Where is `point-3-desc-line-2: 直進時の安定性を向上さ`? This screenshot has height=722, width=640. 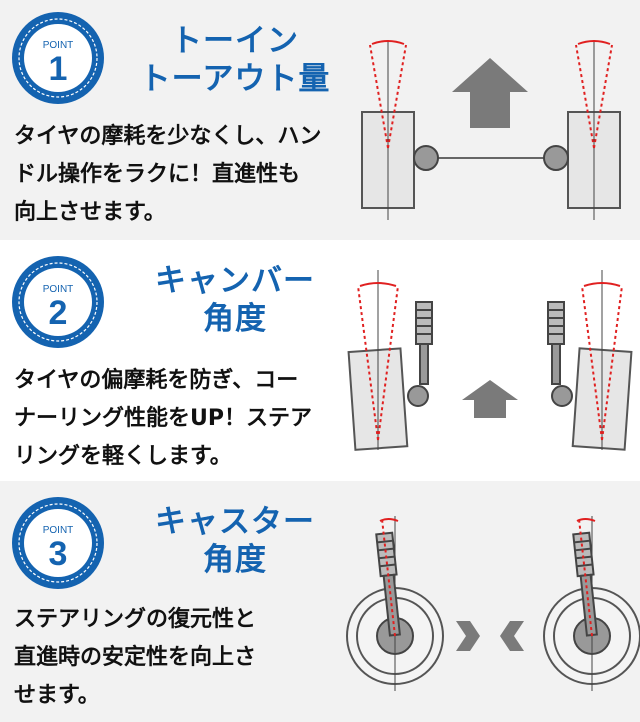
point-3-desc-line-2: 直進時の安定性を向上さ is located at coordinates (135, 657).